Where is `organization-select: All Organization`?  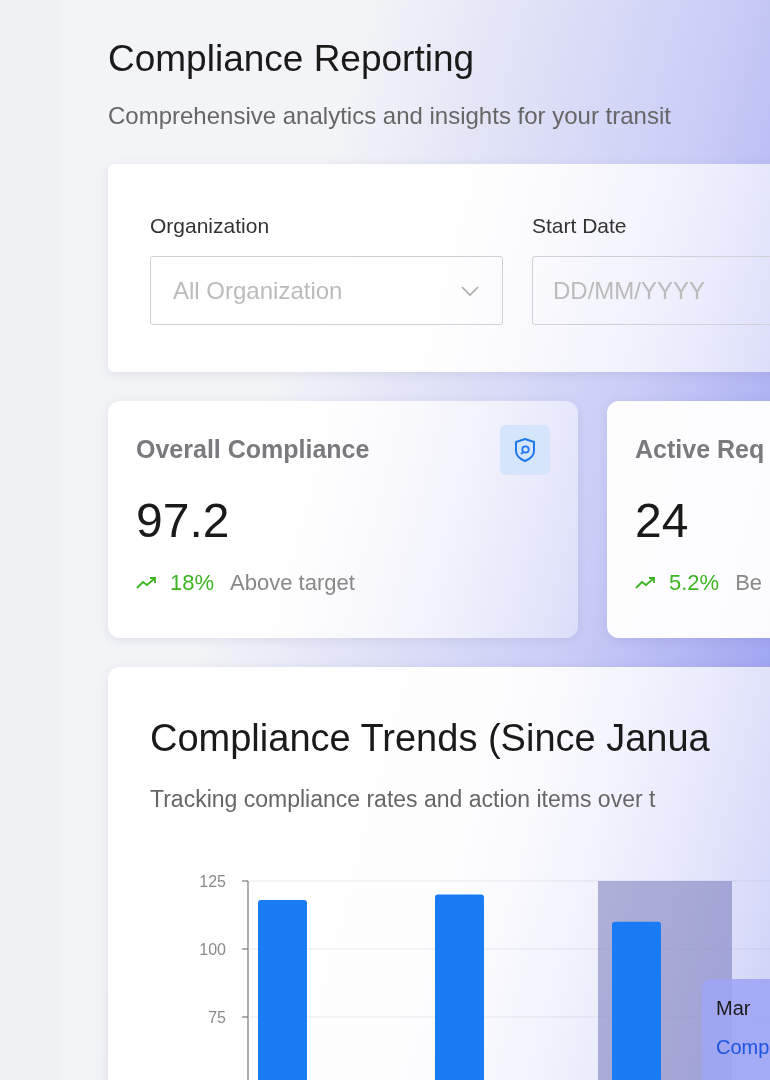
organization-select: All Organization is located at coordinates (326, 290).